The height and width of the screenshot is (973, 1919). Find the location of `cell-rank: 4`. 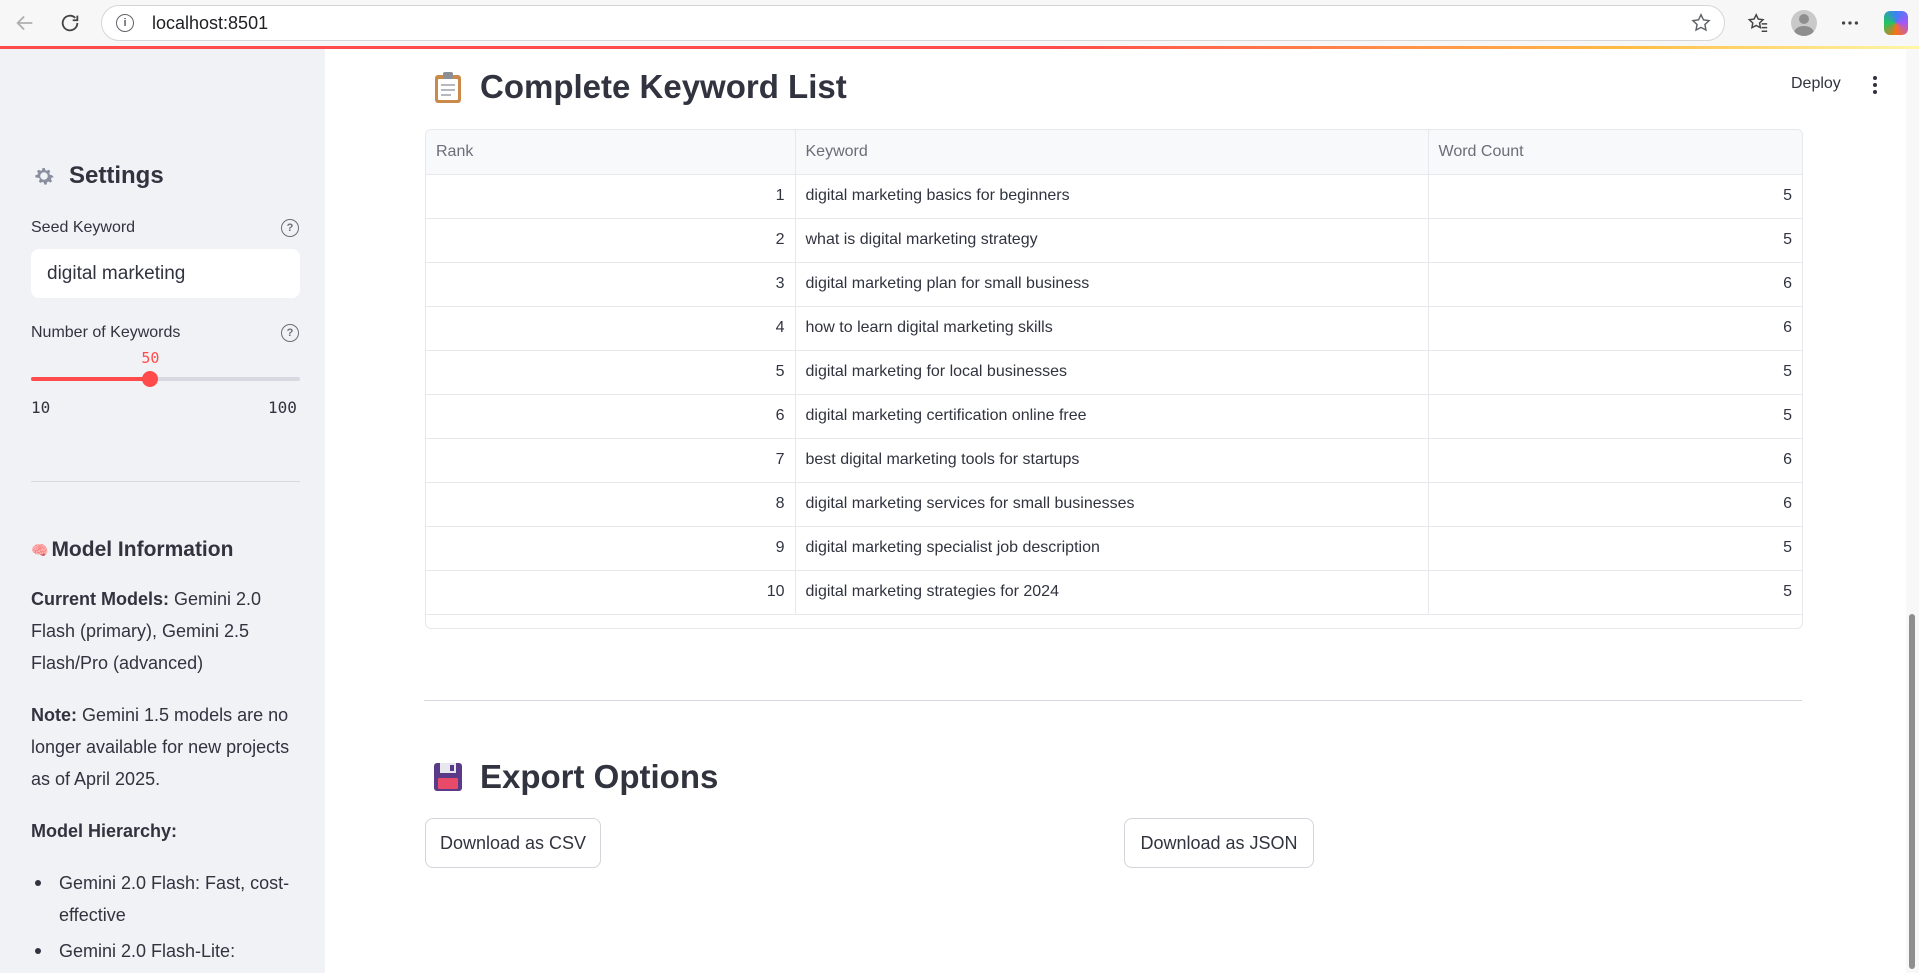

cell-rank: 4 is located at coordinates (611, 328).